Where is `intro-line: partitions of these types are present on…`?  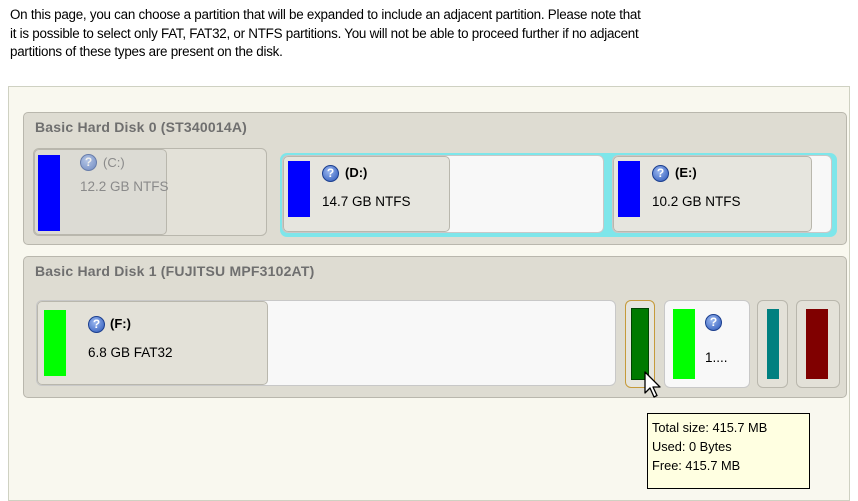
intro-line: partitions of these types are present on… is located at coordinates (146, 51).